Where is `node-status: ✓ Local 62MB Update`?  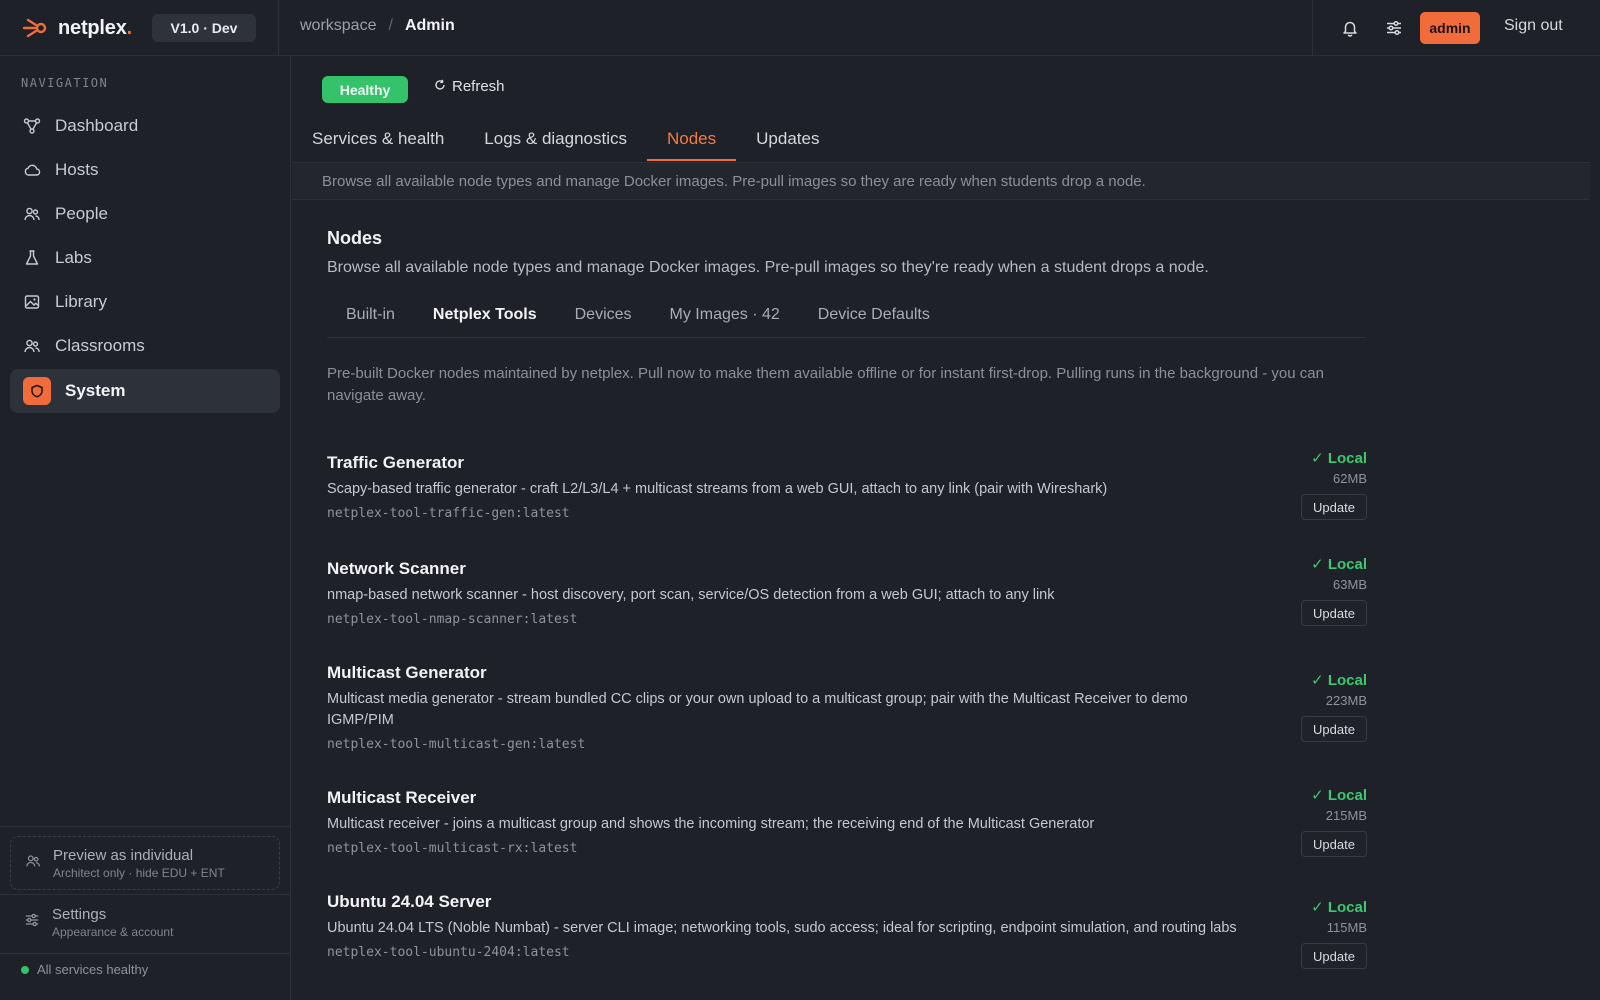 node-status: ✓ Local 62MB Update is located at coordinates (1307, 484).